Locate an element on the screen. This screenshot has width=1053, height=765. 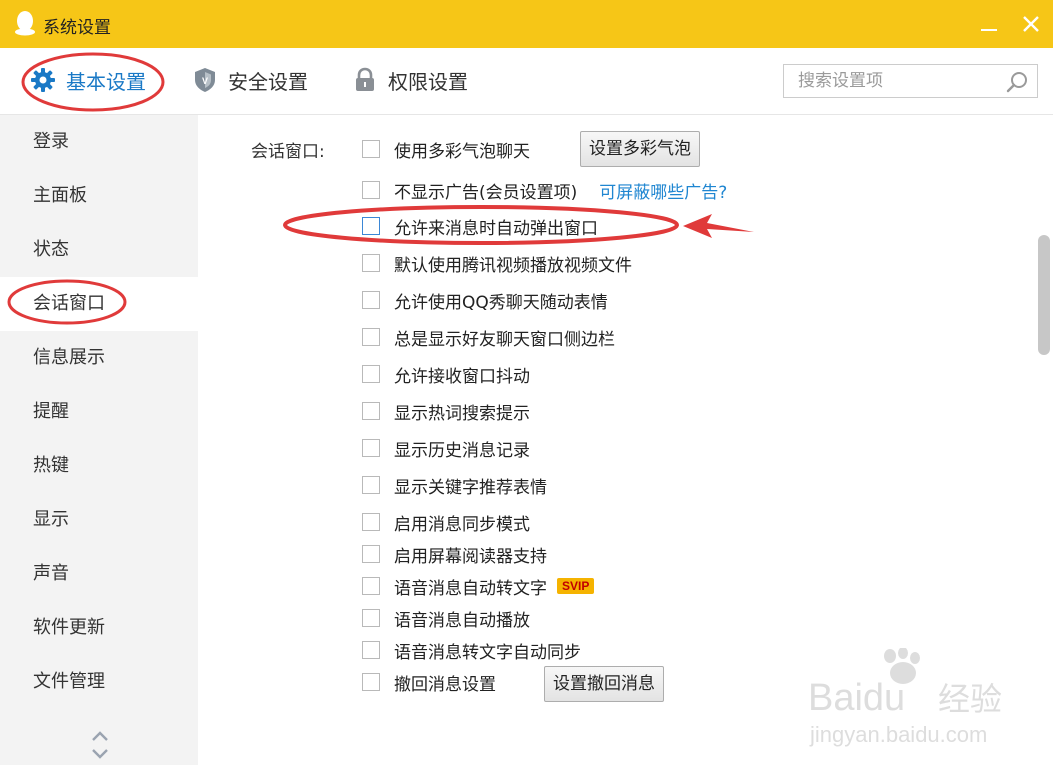
title-bar: 系统设置 is located at coordinates (526, 24).